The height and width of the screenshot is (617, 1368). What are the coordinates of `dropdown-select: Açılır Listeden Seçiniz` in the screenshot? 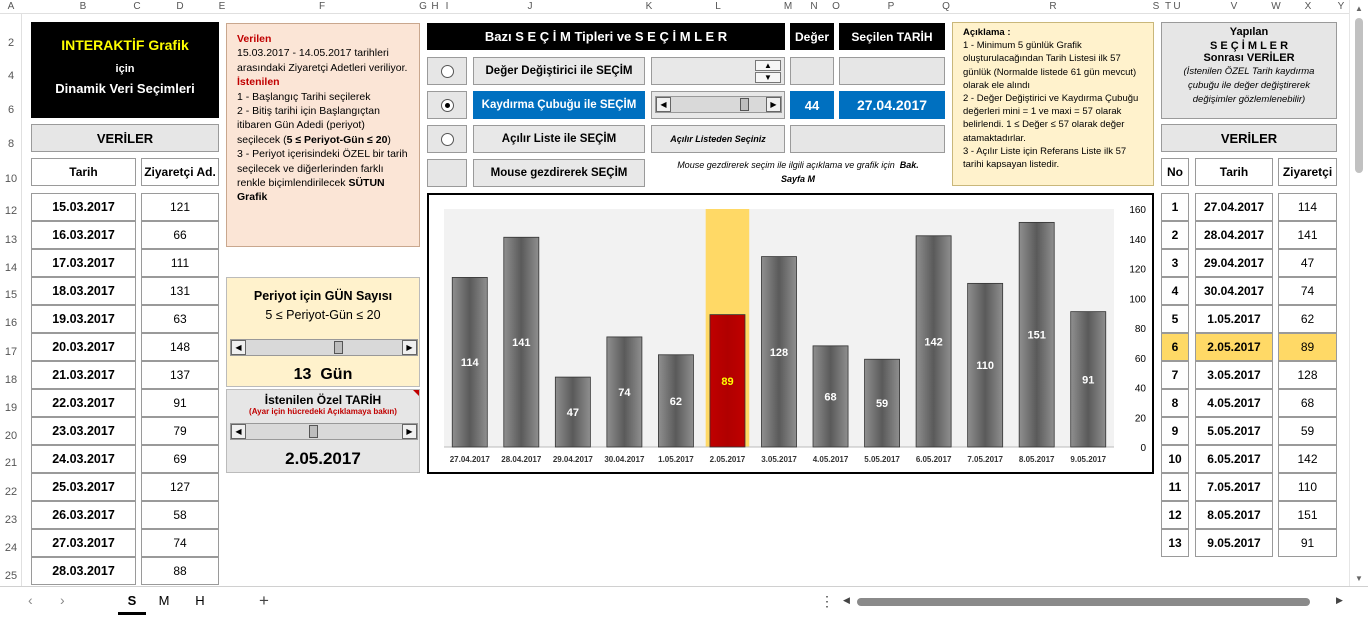 It's located at (718, 139).